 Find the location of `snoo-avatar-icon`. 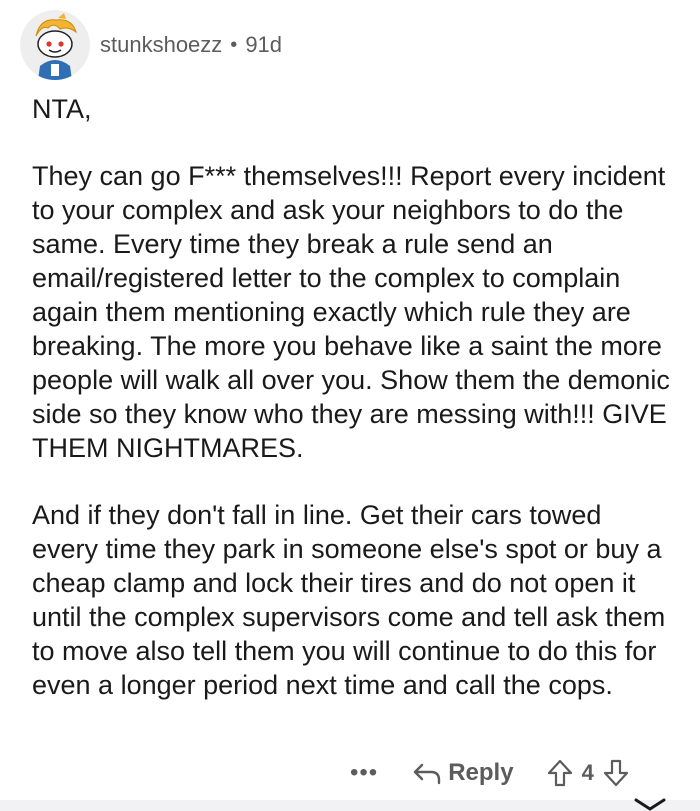

snoo-avatar-icon is located at coordinates (55, 45).